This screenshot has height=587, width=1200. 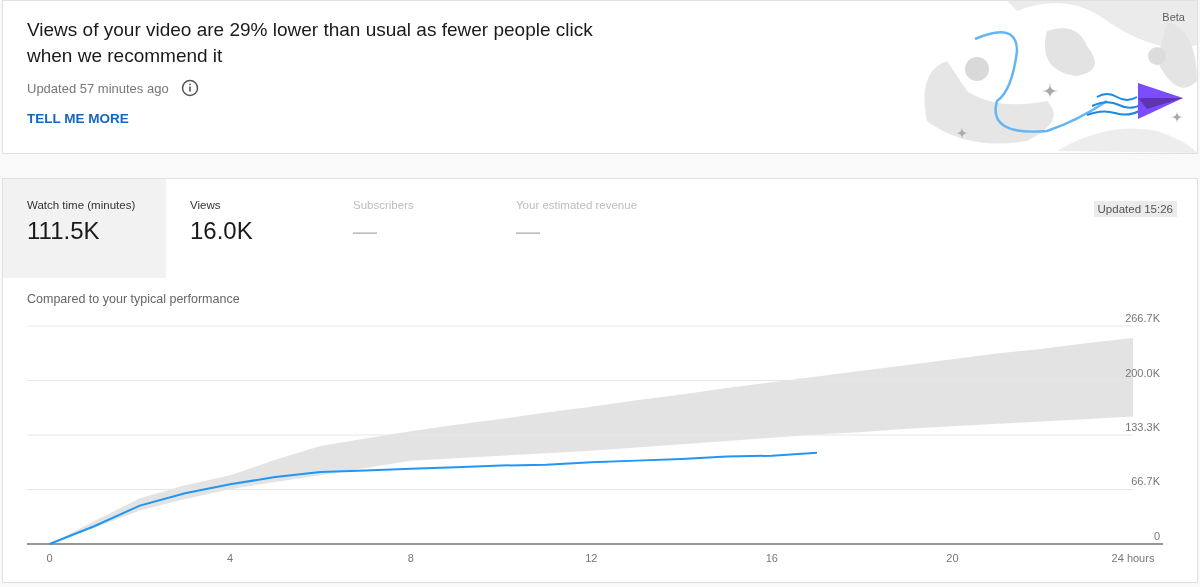 I want to click on x-tick-label: 4, so click(x=230, y=558).